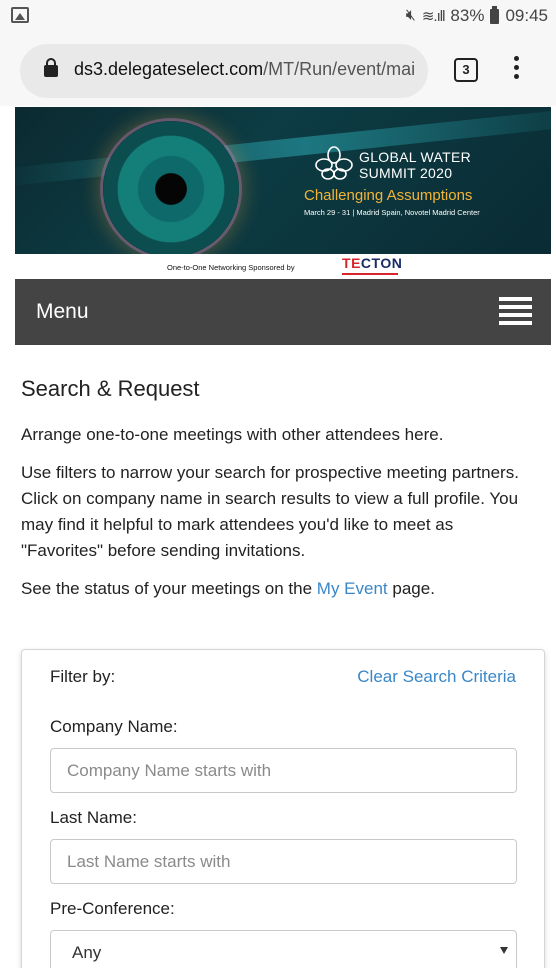  What do you see at coordinates (504, 950) in the screenshot?
I see `chevron-down-icon` at bounding box center [504, 950].